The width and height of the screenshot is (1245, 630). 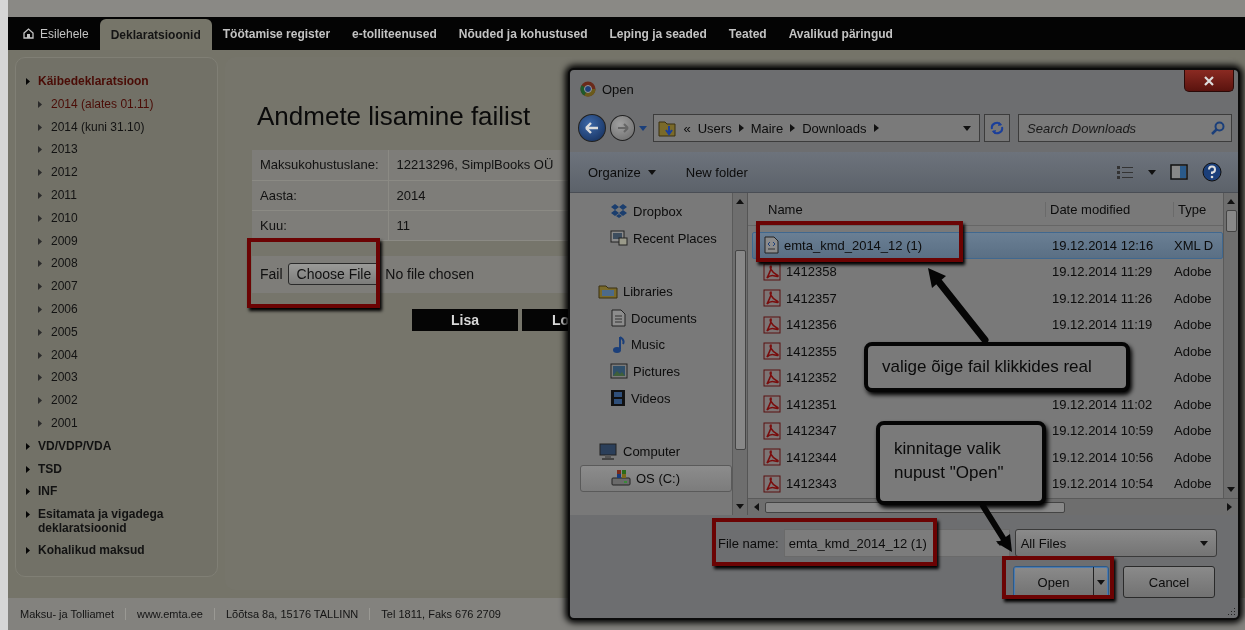 What do you see at coordinates (716, 172) in the screenshot?
I see `toolbar-button: New folder` at bounding box center [716, 172].